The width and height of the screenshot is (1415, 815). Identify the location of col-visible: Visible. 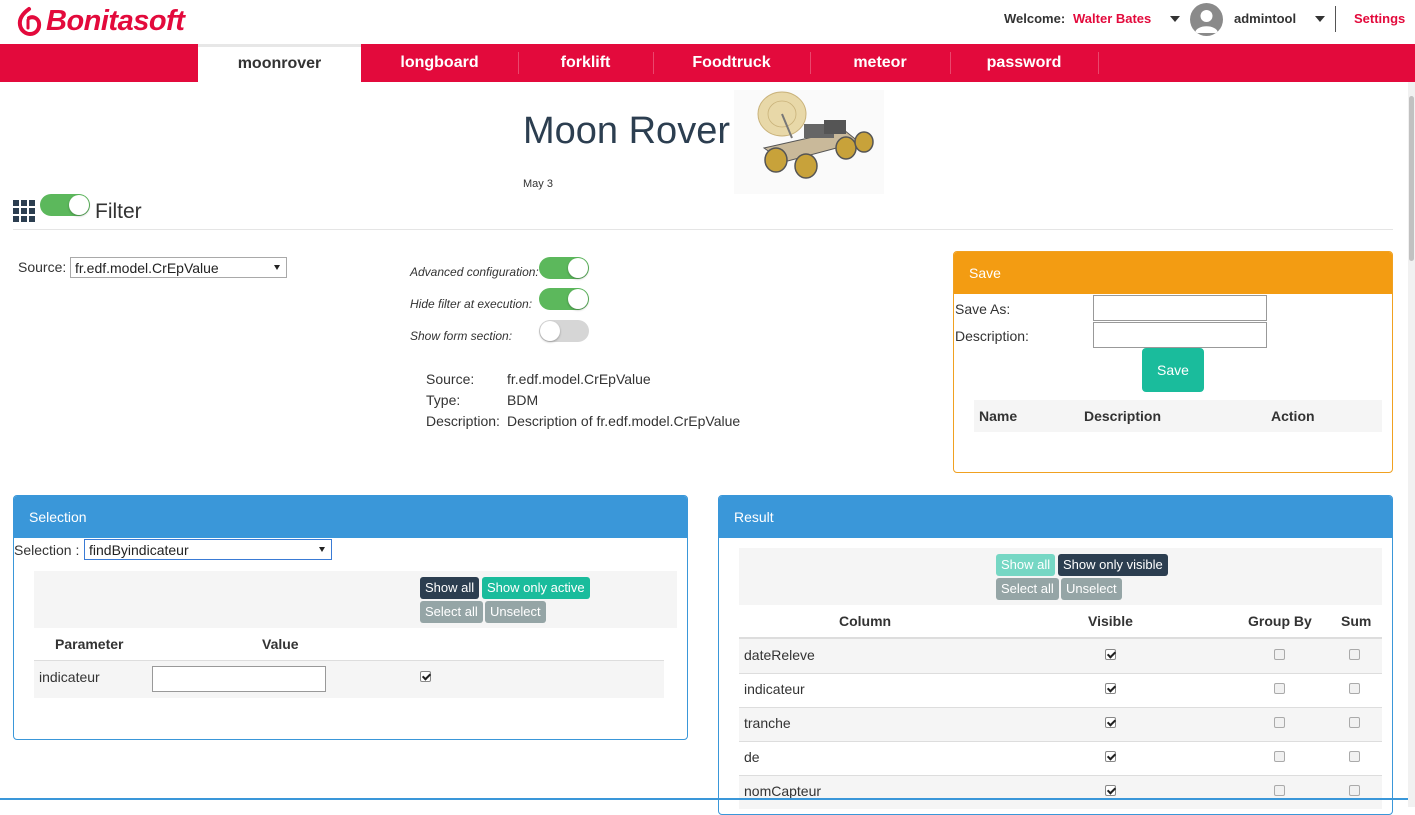
(1110, 621).